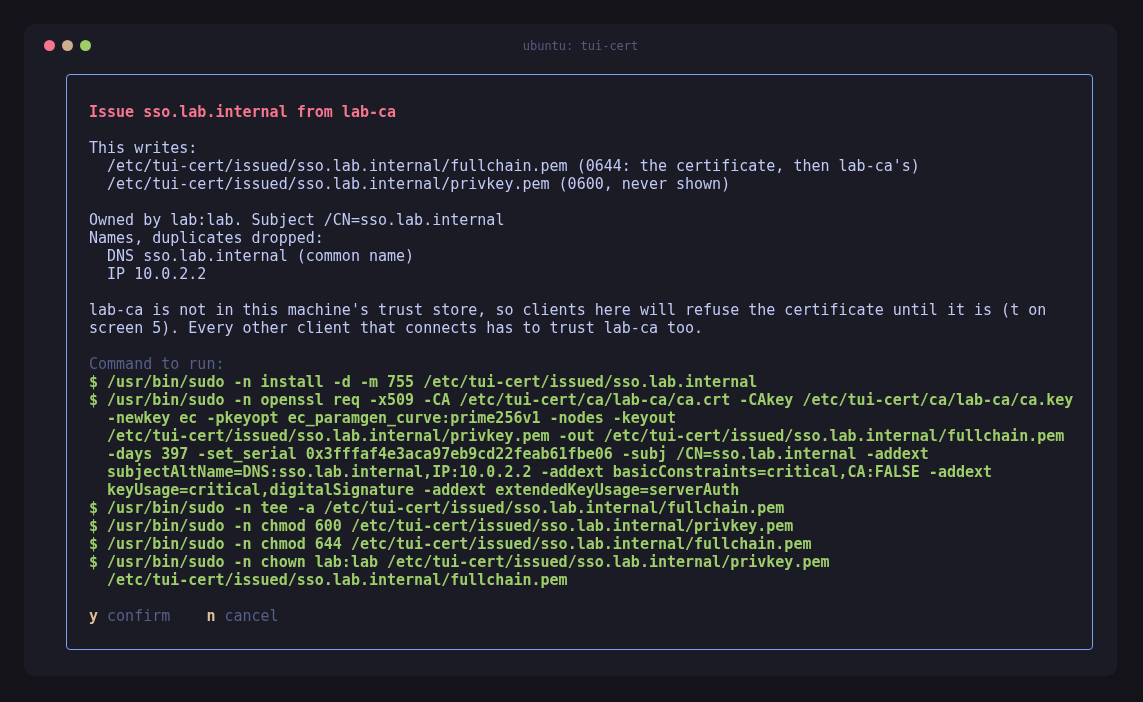  I want to click on name-entry-text: DNS sso.lab.internal (common name), so click(261, 256).